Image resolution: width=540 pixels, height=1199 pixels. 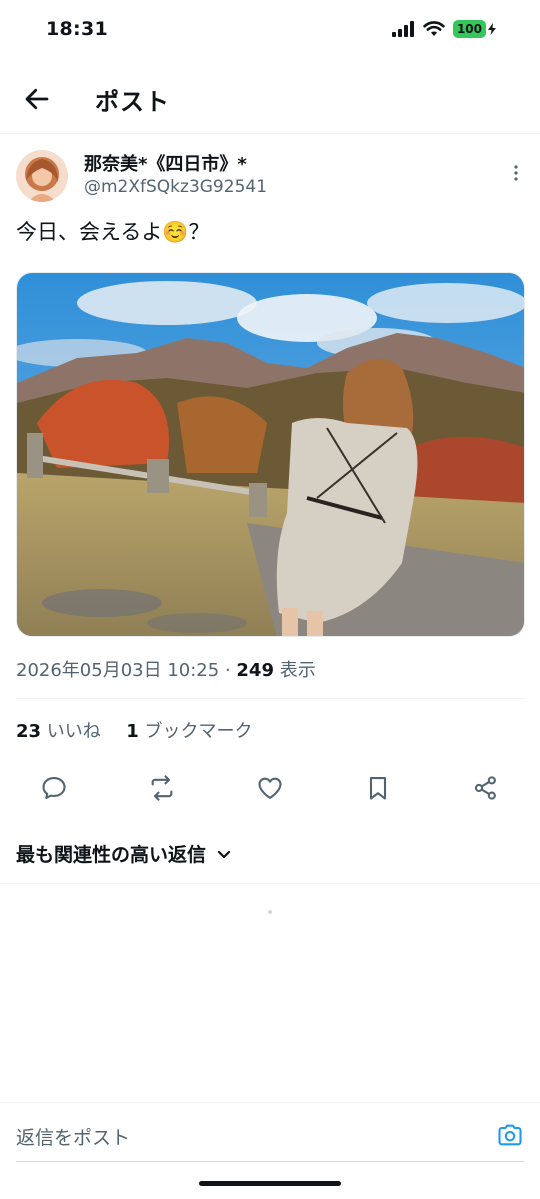 I want to click on action-bar, so click(x=270, y=790).